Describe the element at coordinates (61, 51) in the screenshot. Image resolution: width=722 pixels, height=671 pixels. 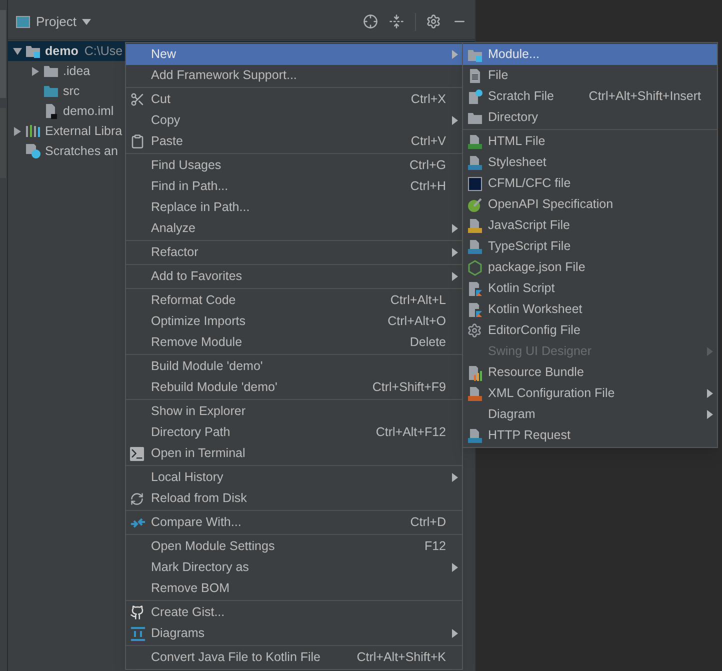
I see `tree-item-label: demo` at that location.